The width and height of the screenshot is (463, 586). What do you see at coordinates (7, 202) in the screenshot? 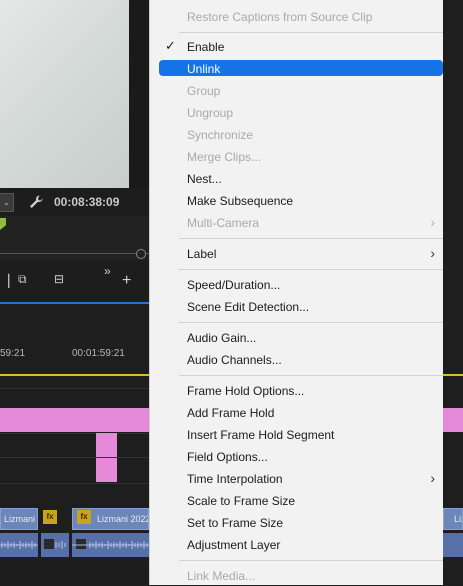
I see `zoom-dropdown: ⌄` at bounding box center [7, 202].